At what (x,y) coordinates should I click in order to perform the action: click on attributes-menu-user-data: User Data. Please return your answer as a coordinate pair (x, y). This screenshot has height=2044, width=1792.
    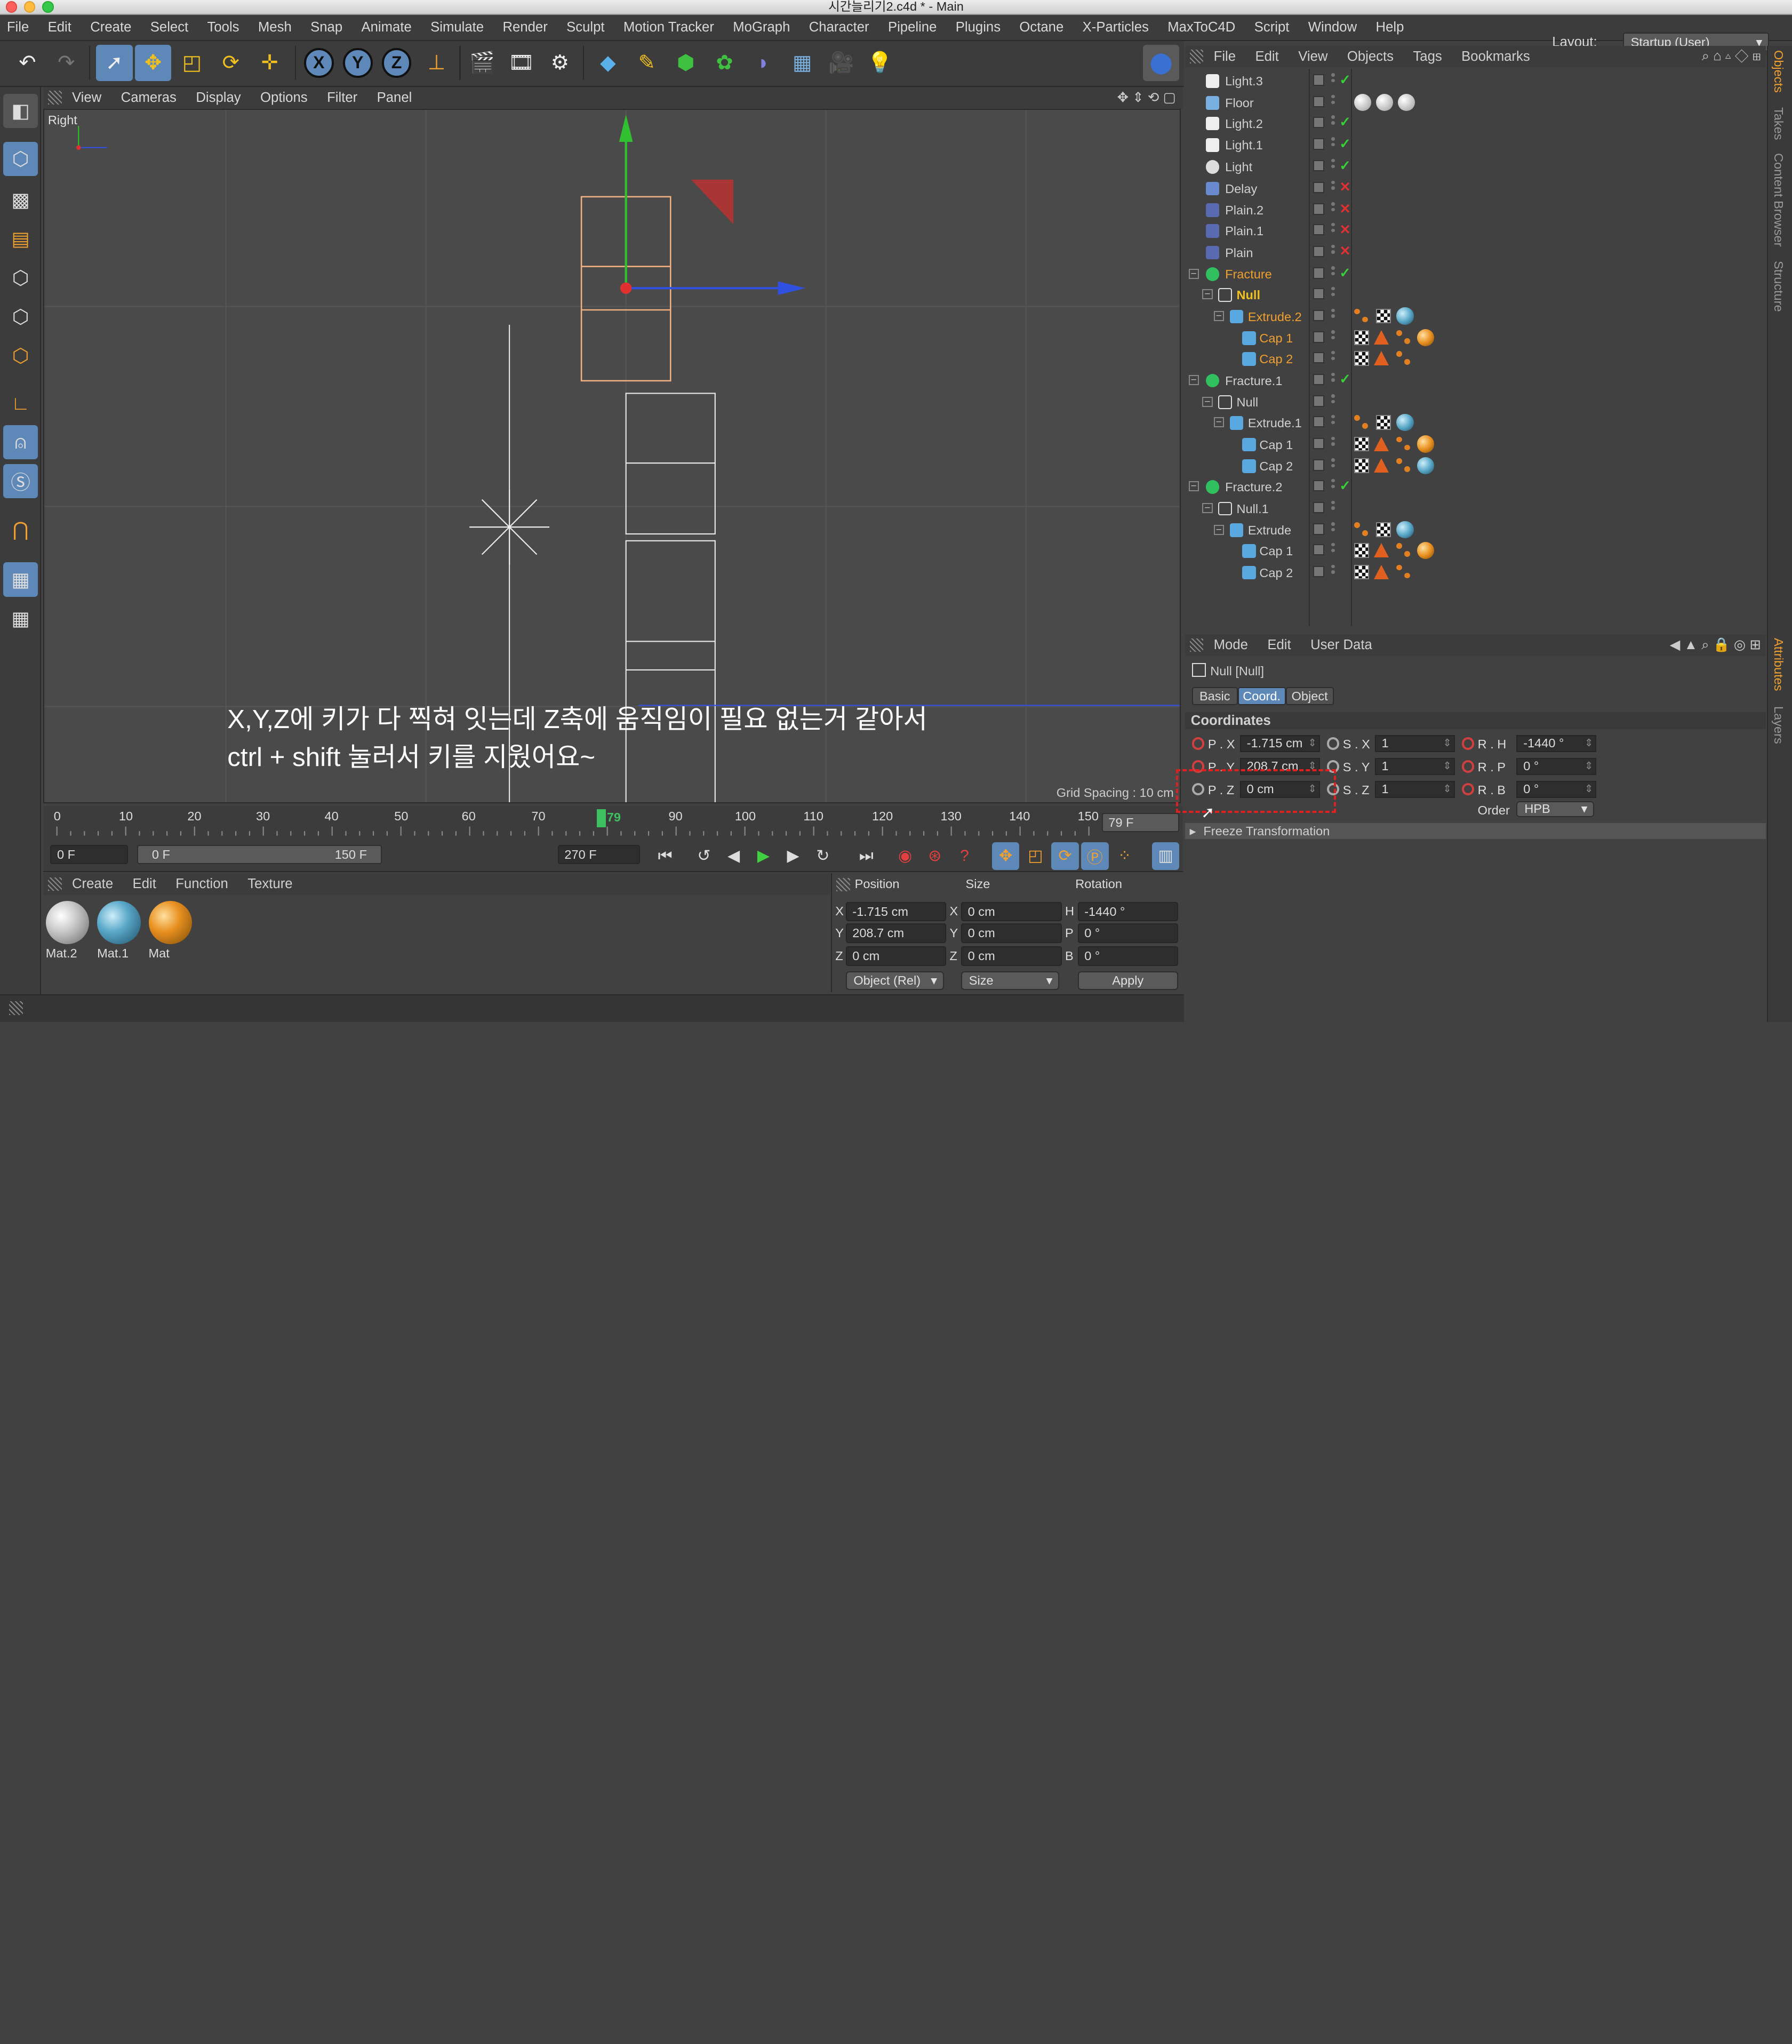
    Looking at the image, I should click on (1341, 645).